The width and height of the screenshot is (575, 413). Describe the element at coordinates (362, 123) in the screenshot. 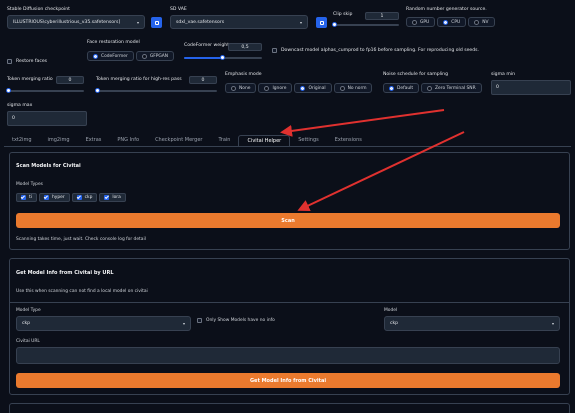

I see `arrow-to-civitai-tab` at that location.